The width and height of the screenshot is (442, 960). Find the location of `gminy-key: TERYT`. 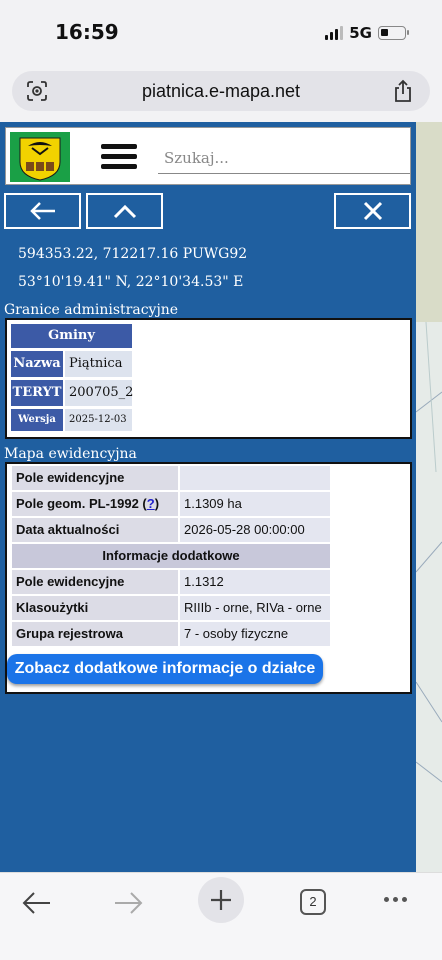

gminy-key: TERYT is located at coordinates (37, 393).